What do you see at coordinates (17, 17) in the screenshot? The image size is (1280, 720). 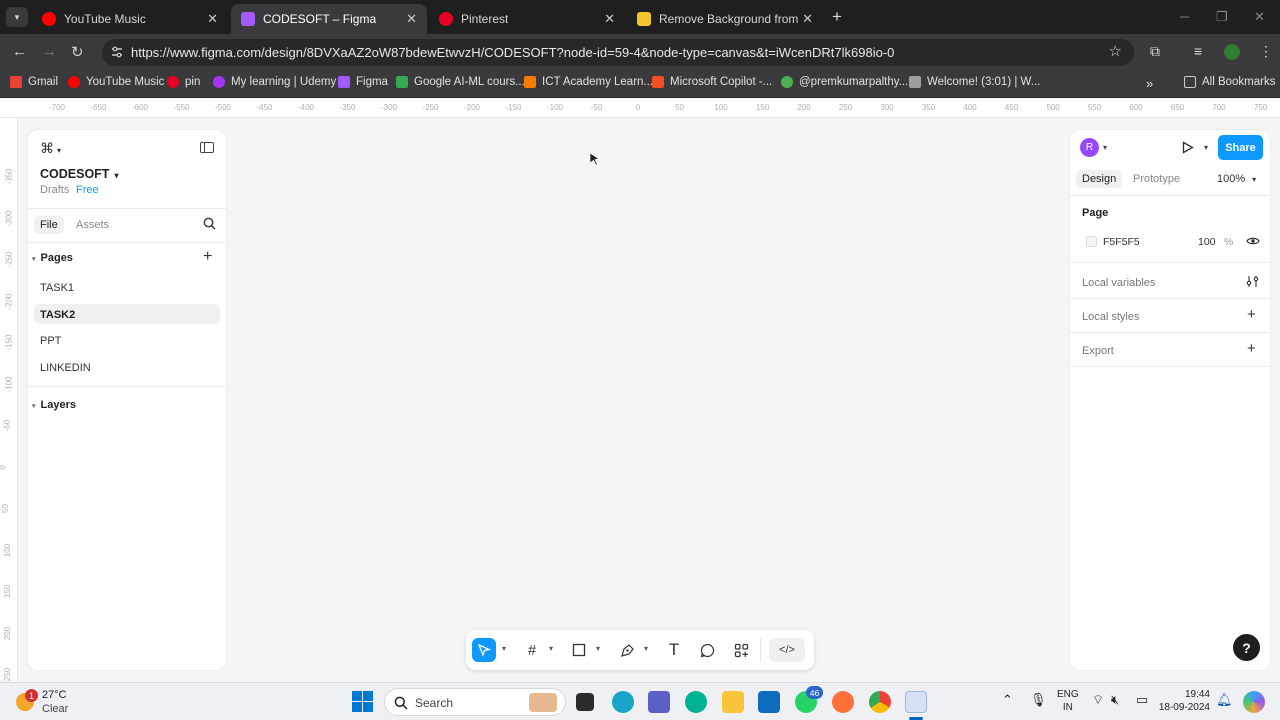 I see `tab-search-button: ▾` at bounding box center [17, 17].